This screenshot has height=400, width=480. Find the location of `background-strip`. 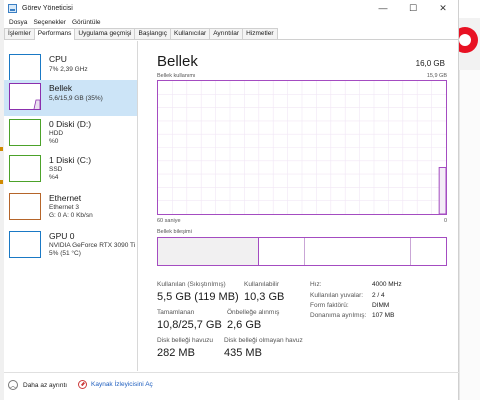

background-strip is located at coordinates (469, 9).